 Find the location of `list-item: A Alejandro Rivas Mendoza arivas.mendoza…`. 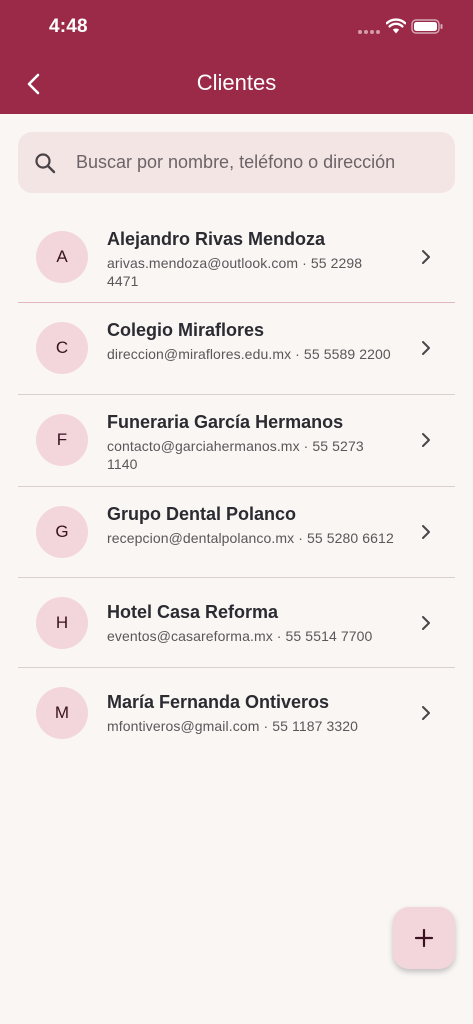

list-item: A Alejandro Rivas Mendoza arivas.mendoza… is located at coordinates (236, 257).